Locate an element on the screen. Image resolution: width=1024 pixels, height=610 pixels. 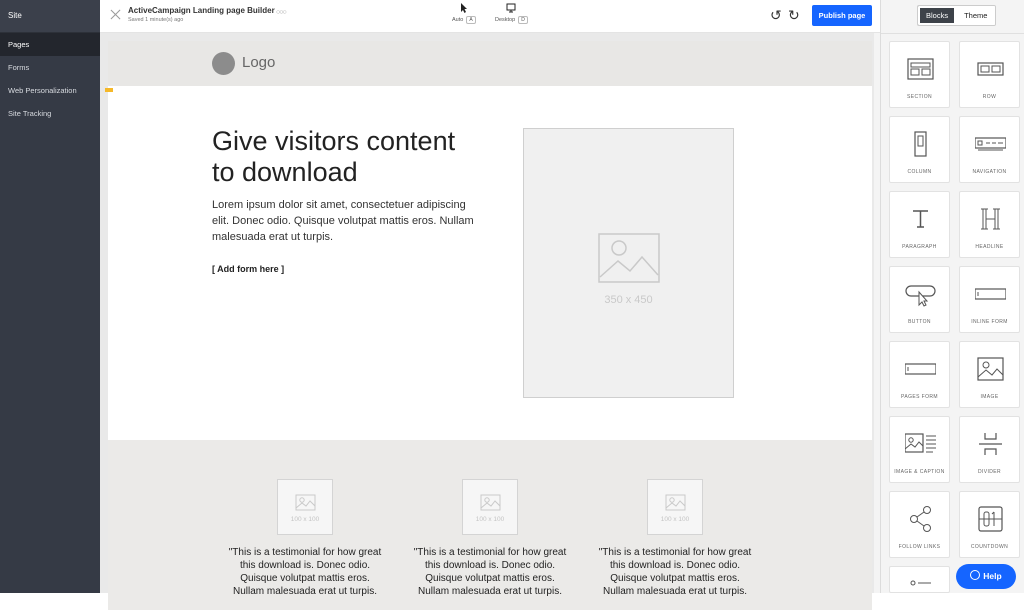
sidebar-title: Site is located at coordinates (50, 16).